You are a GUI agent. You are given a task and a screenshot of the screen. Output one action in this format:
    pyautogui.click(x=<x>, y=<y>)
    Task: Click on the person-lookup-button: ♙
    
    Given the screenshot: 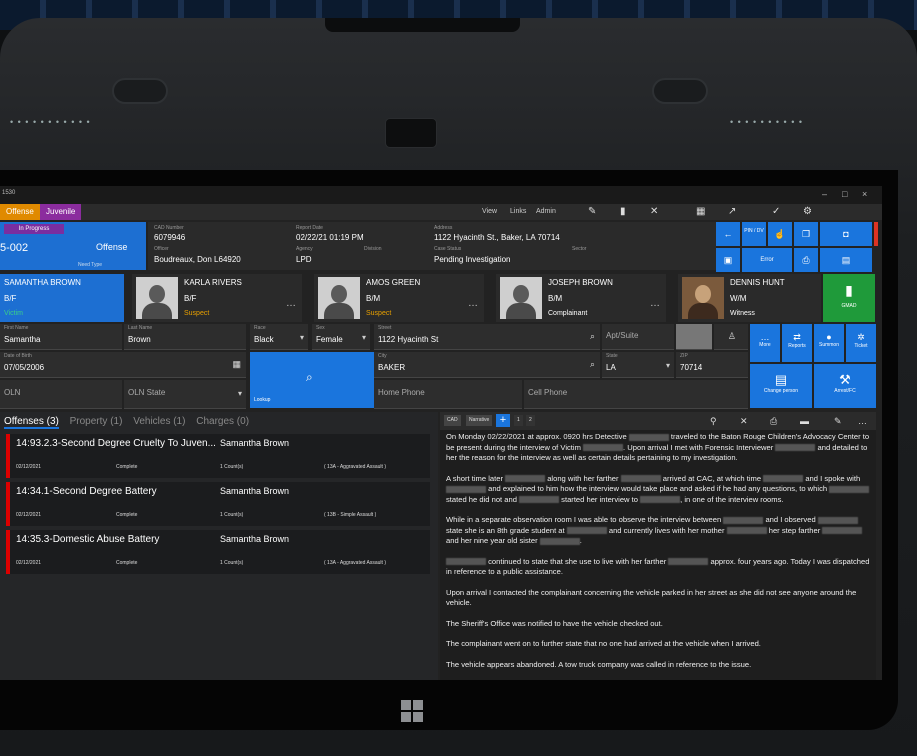 What is the action you would take?
    pyautogui.click(x=731, y=337)
    